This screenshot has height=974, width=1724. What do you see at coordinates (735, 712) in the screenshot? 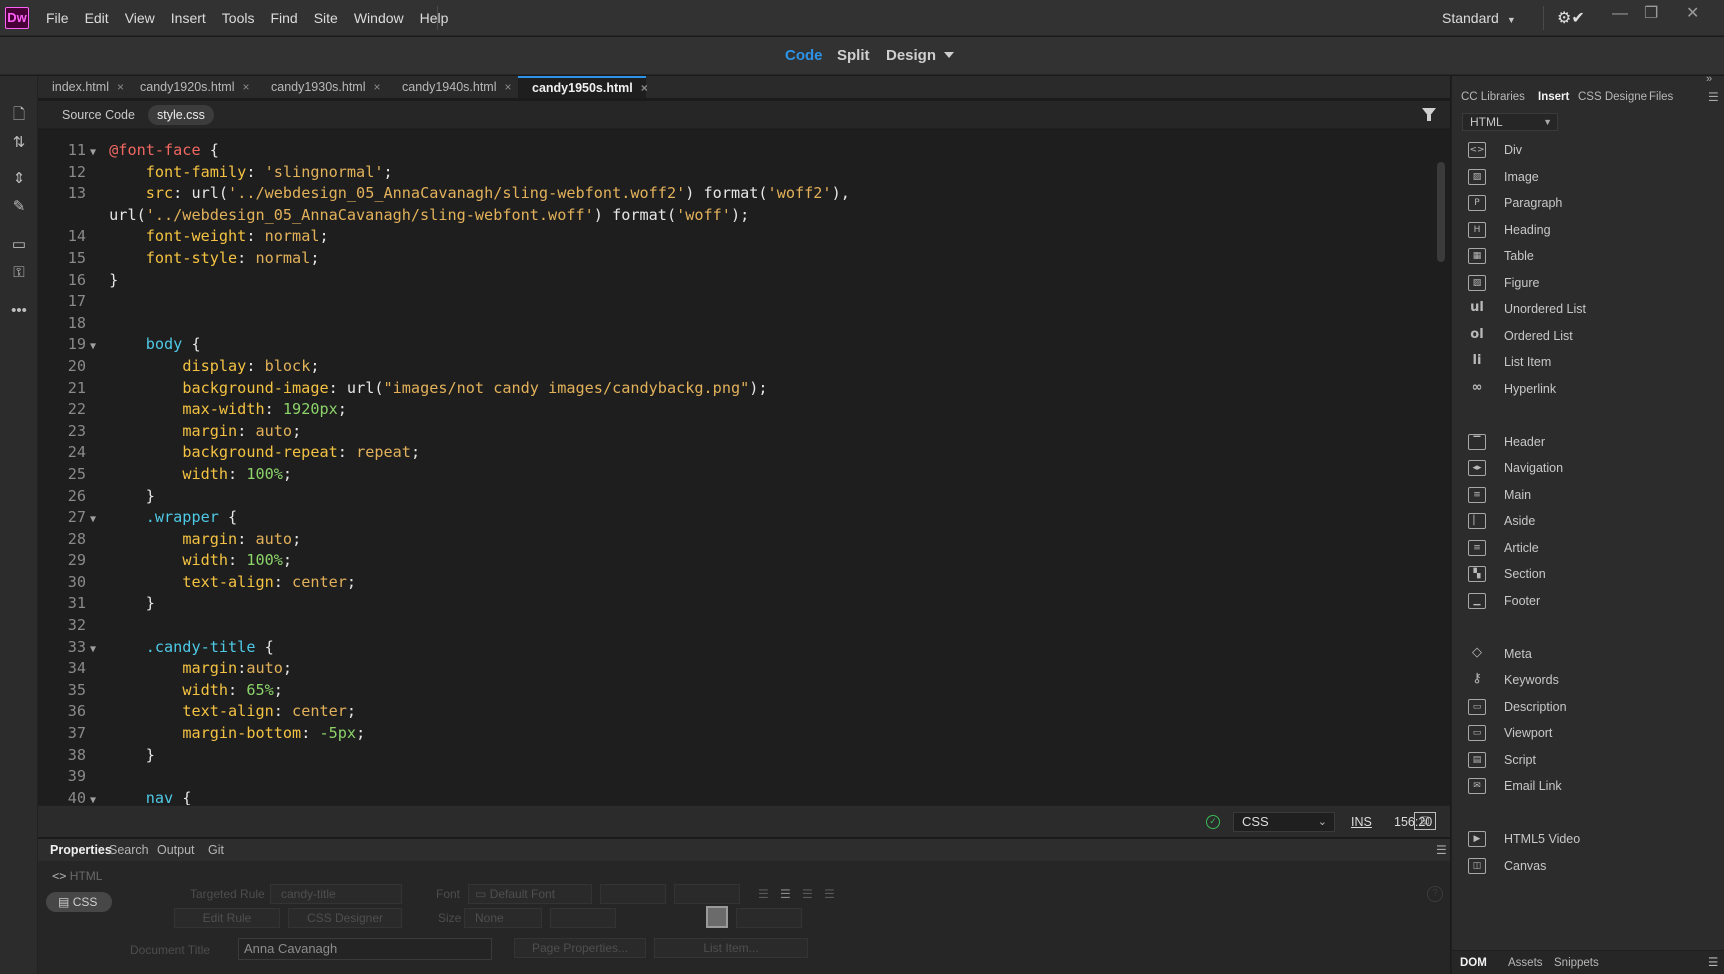
I see `code-line: 36 text-align: center;` at bounding box center [735, 712].